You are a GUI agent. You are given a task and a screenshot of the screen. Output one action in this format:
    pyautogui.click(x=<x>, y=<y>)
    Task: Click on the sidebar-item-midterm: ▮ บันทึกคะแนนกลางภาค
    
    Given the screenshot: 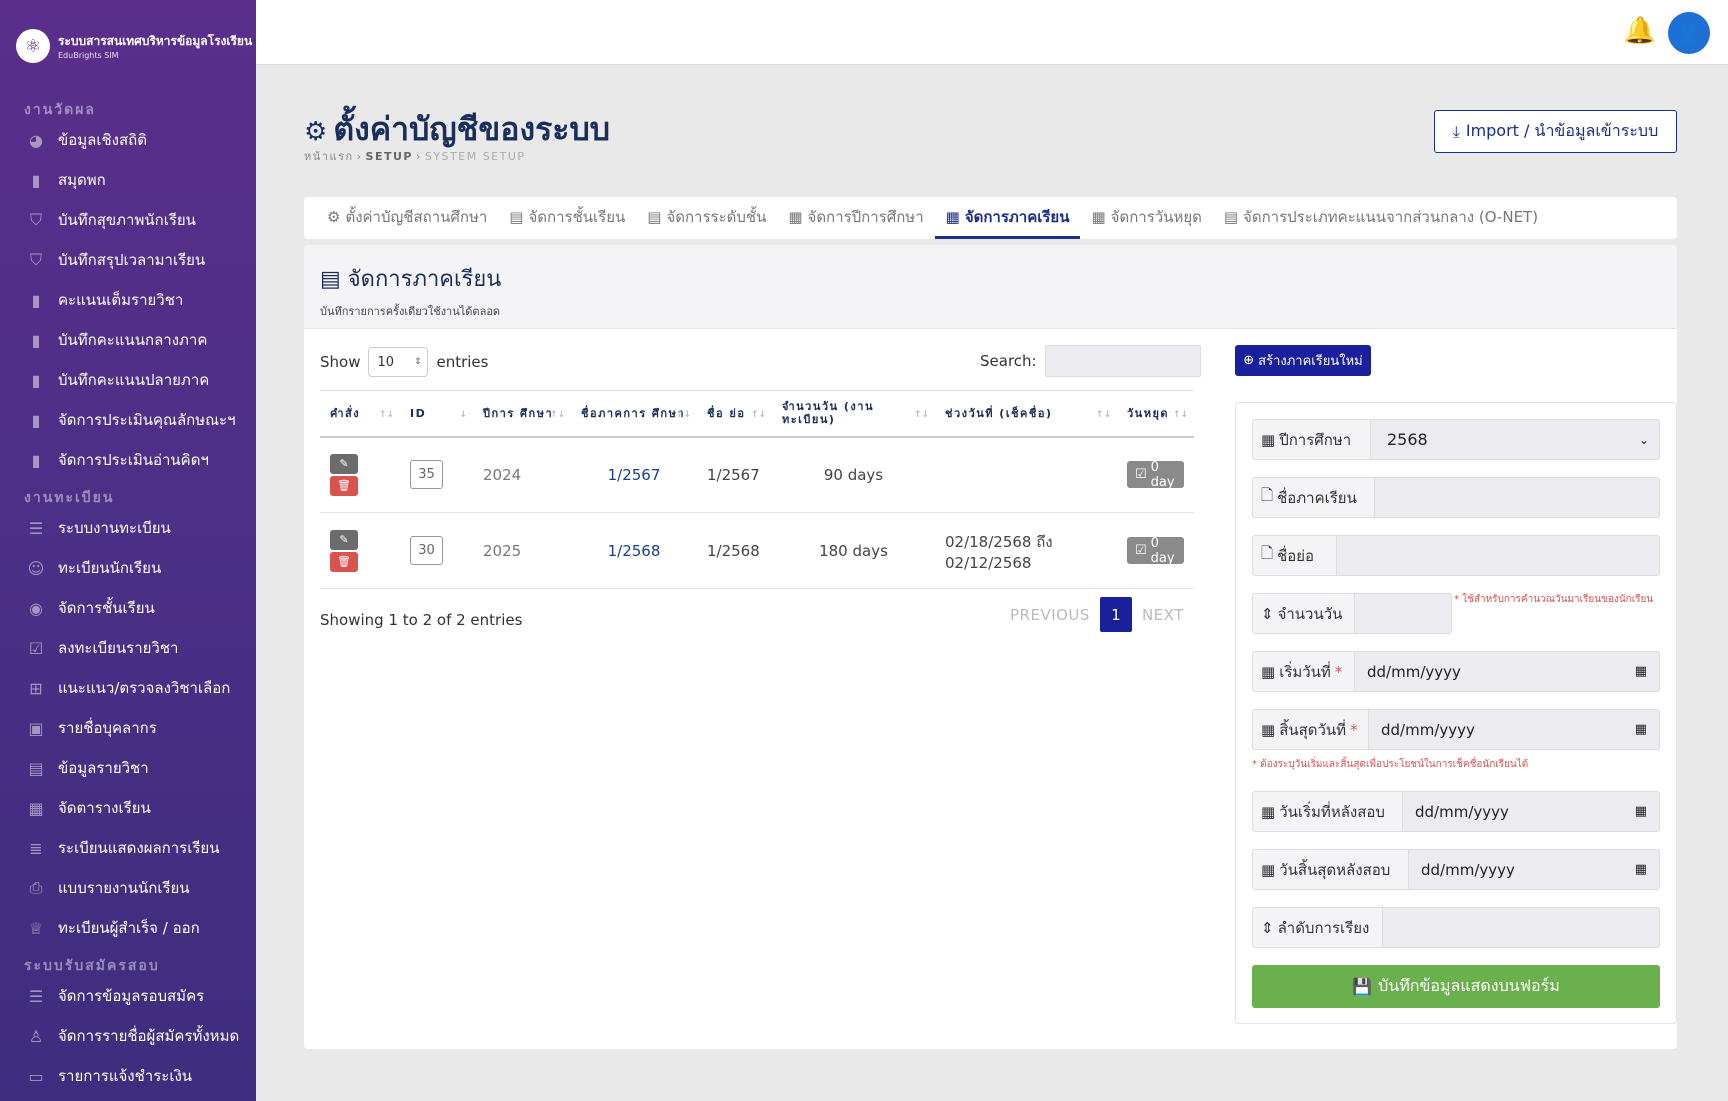 What is the action you would take?
    pyautogui.click(x=128, y=340)
    